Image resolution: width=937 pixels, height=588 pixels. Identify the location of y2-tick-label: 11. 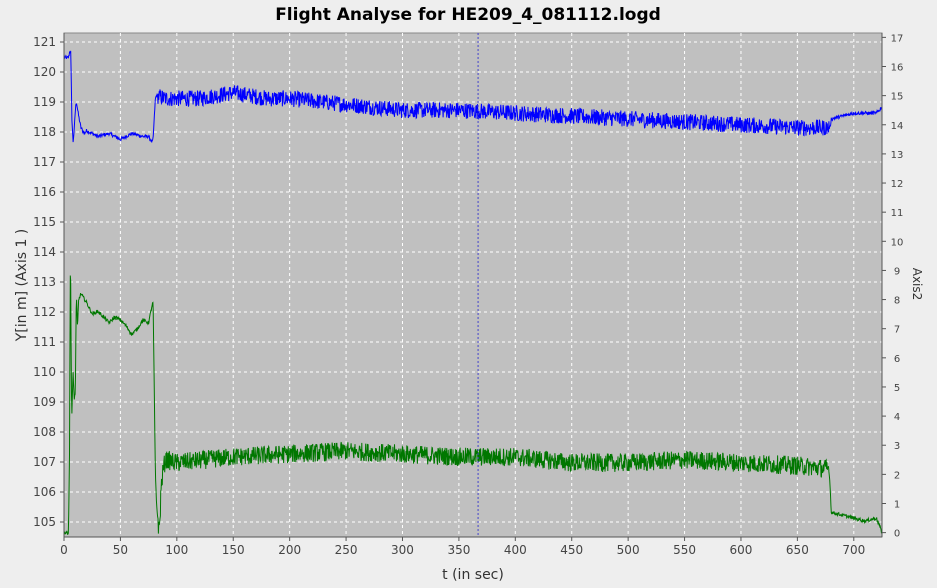
(897, 213).